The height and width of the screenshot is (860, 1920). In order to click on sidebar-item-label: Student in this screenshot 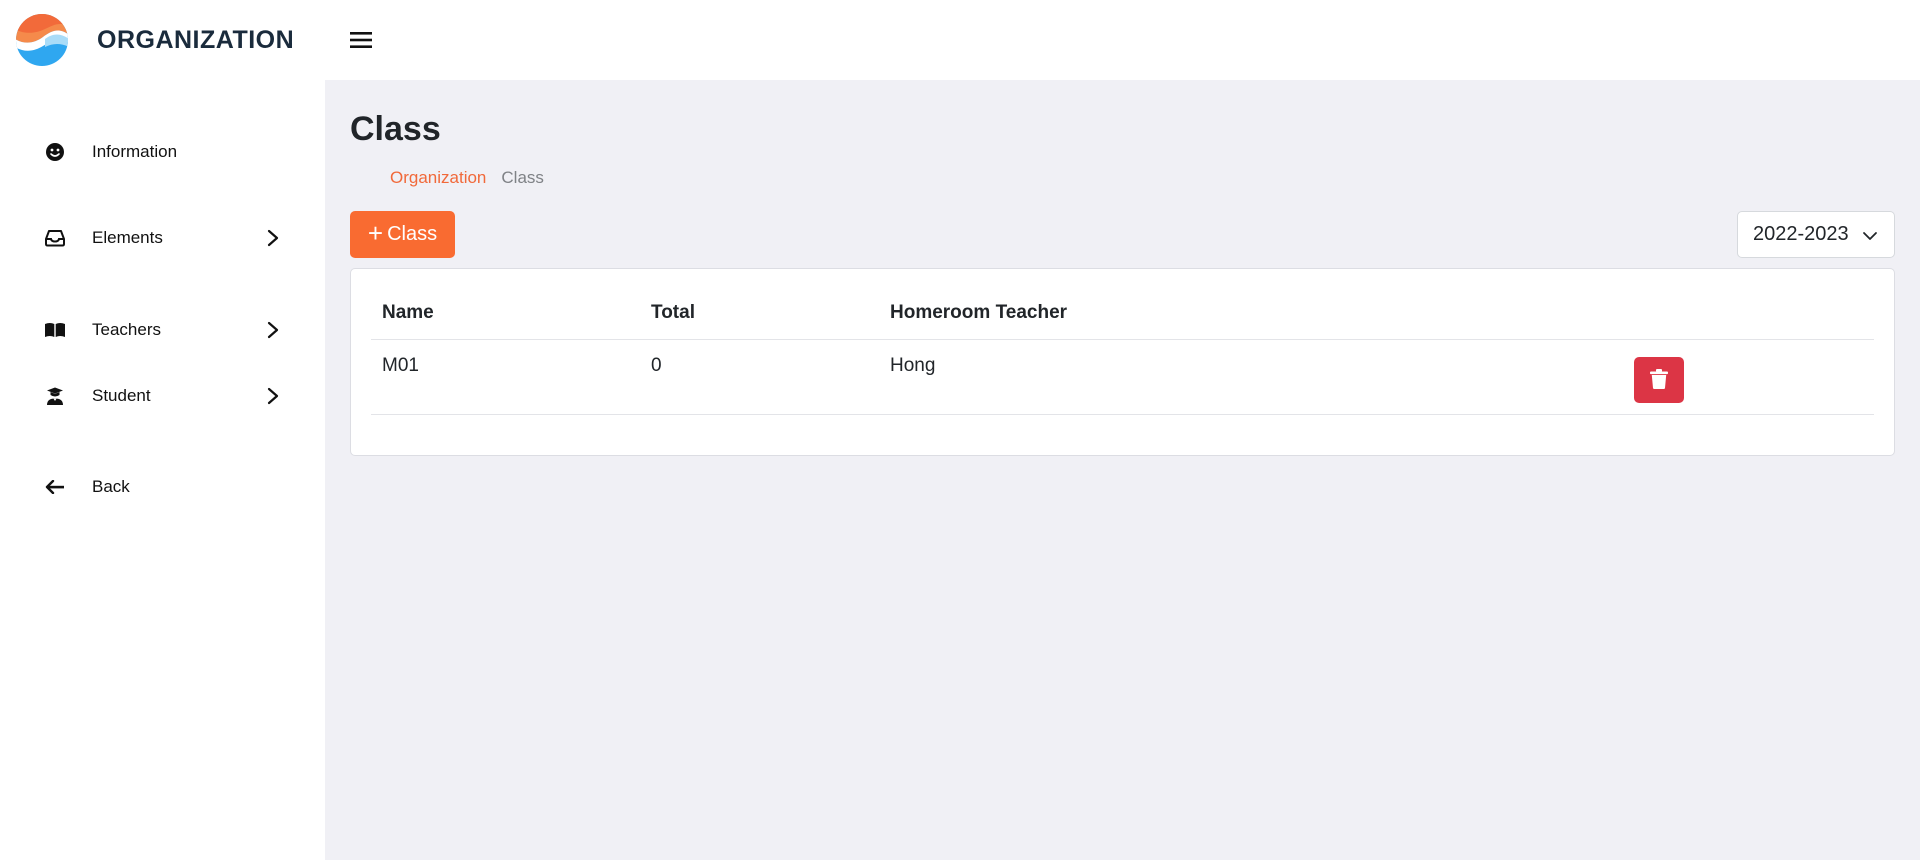, I will do `click(121, 395)`.